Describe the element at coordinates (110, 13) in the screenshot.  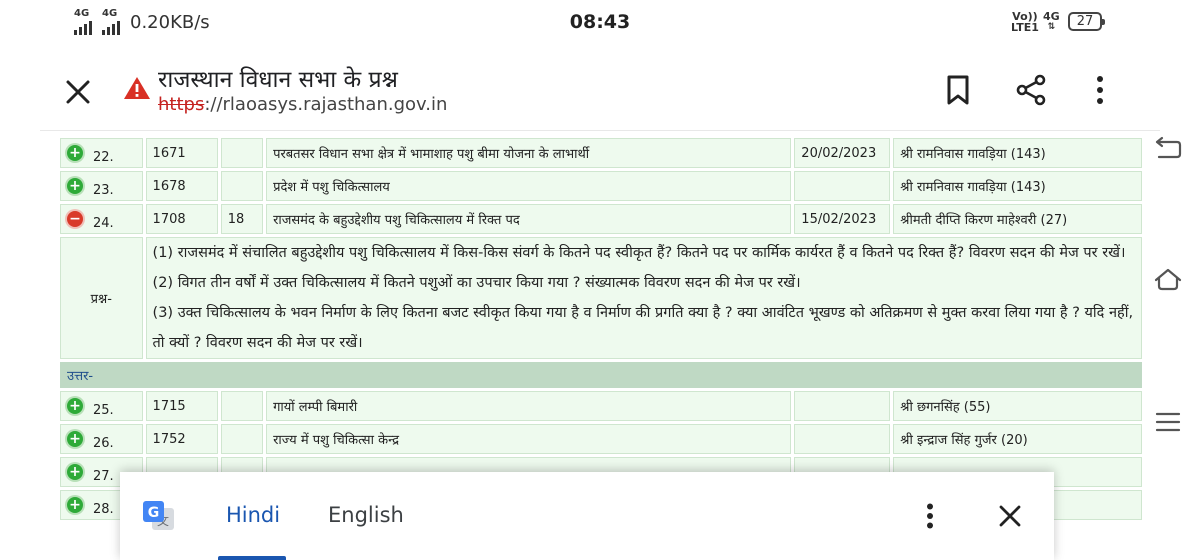
I see `signal-2-label: 4G` at that location.